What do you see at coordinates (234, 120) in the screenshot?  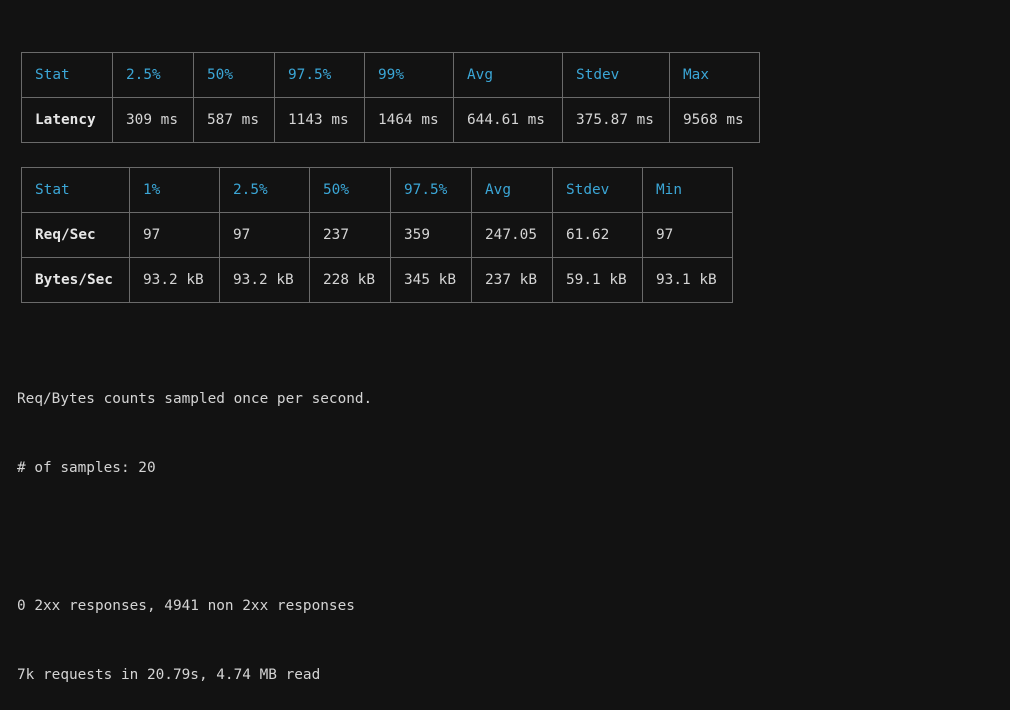 I see `table-cell: 587 ms` at bounding box center [234, 120].